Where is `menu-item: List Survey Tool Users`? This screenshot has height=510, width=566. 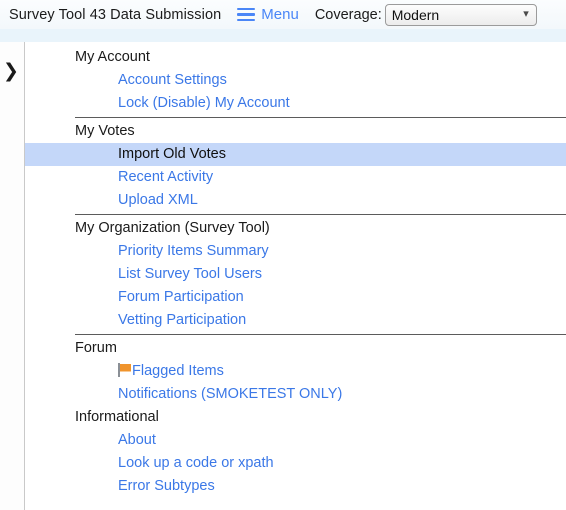 menu-item: List Survey Tool Users is located at coordinates (295, 274).